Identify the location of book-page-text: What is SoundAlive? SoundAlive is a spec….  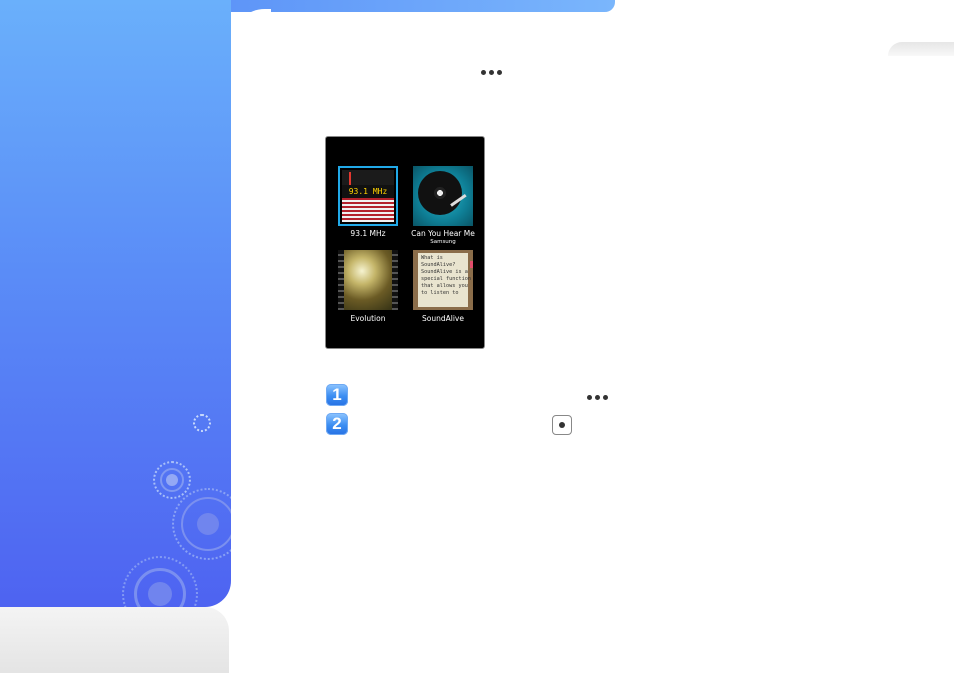
(444, 280).